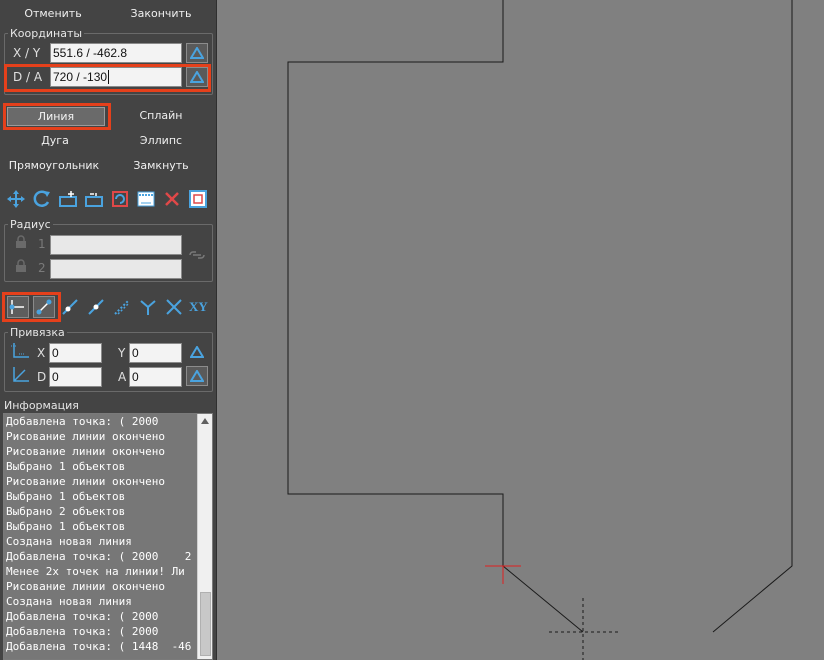 Image resolution: width=824 pixels, height=660 pixels. Describe the element at coordinates (205, 421) in the screenshot. I see `scroll-up-icon` at that location.